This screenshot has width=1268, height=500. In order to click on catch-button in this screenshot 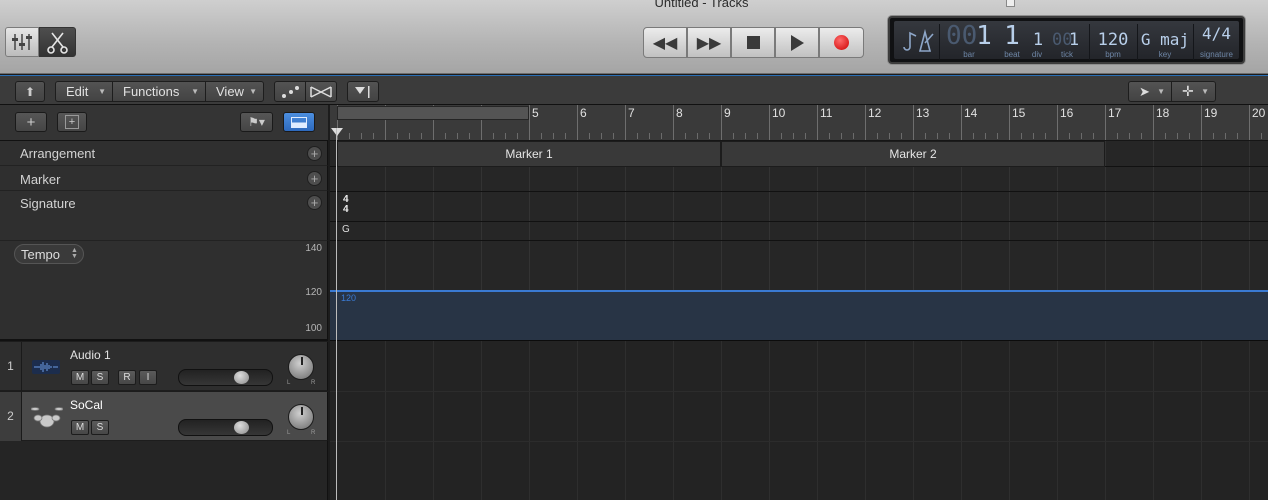, I will do `click(363, 91)`.